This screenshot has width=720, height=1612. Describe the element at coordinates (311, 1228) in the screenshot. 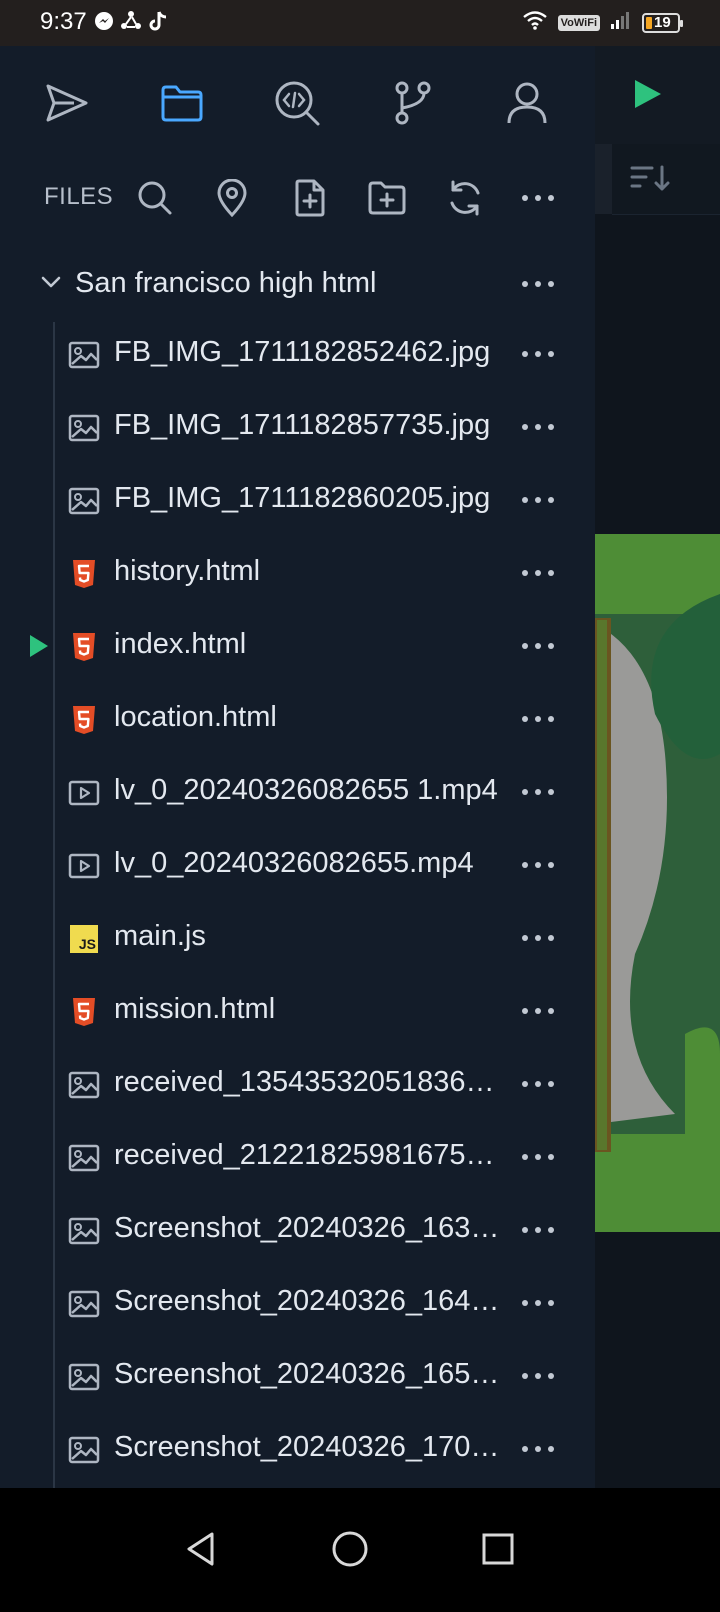

I see `file-name: Screenshot_20240326_163000.jpg` at that location.